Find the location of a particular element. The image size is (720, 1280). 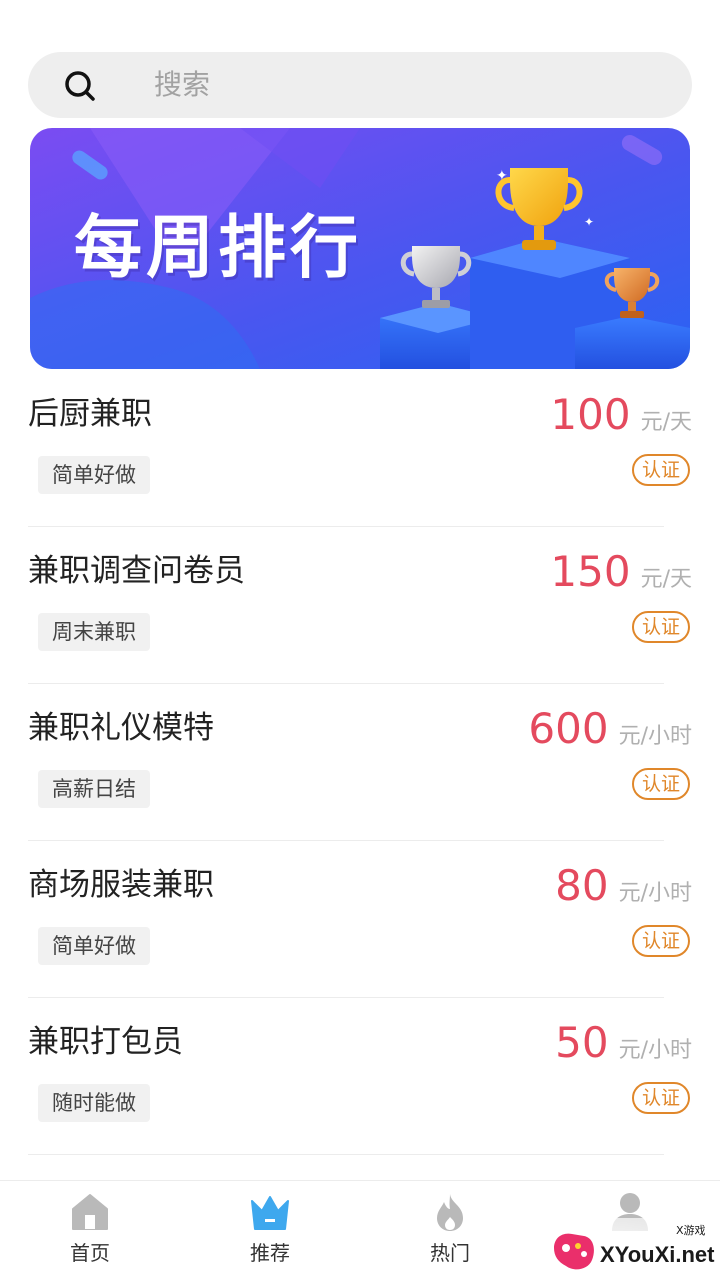

tab-label-recommend: 推荐 is located at coordinates (270, 1253).